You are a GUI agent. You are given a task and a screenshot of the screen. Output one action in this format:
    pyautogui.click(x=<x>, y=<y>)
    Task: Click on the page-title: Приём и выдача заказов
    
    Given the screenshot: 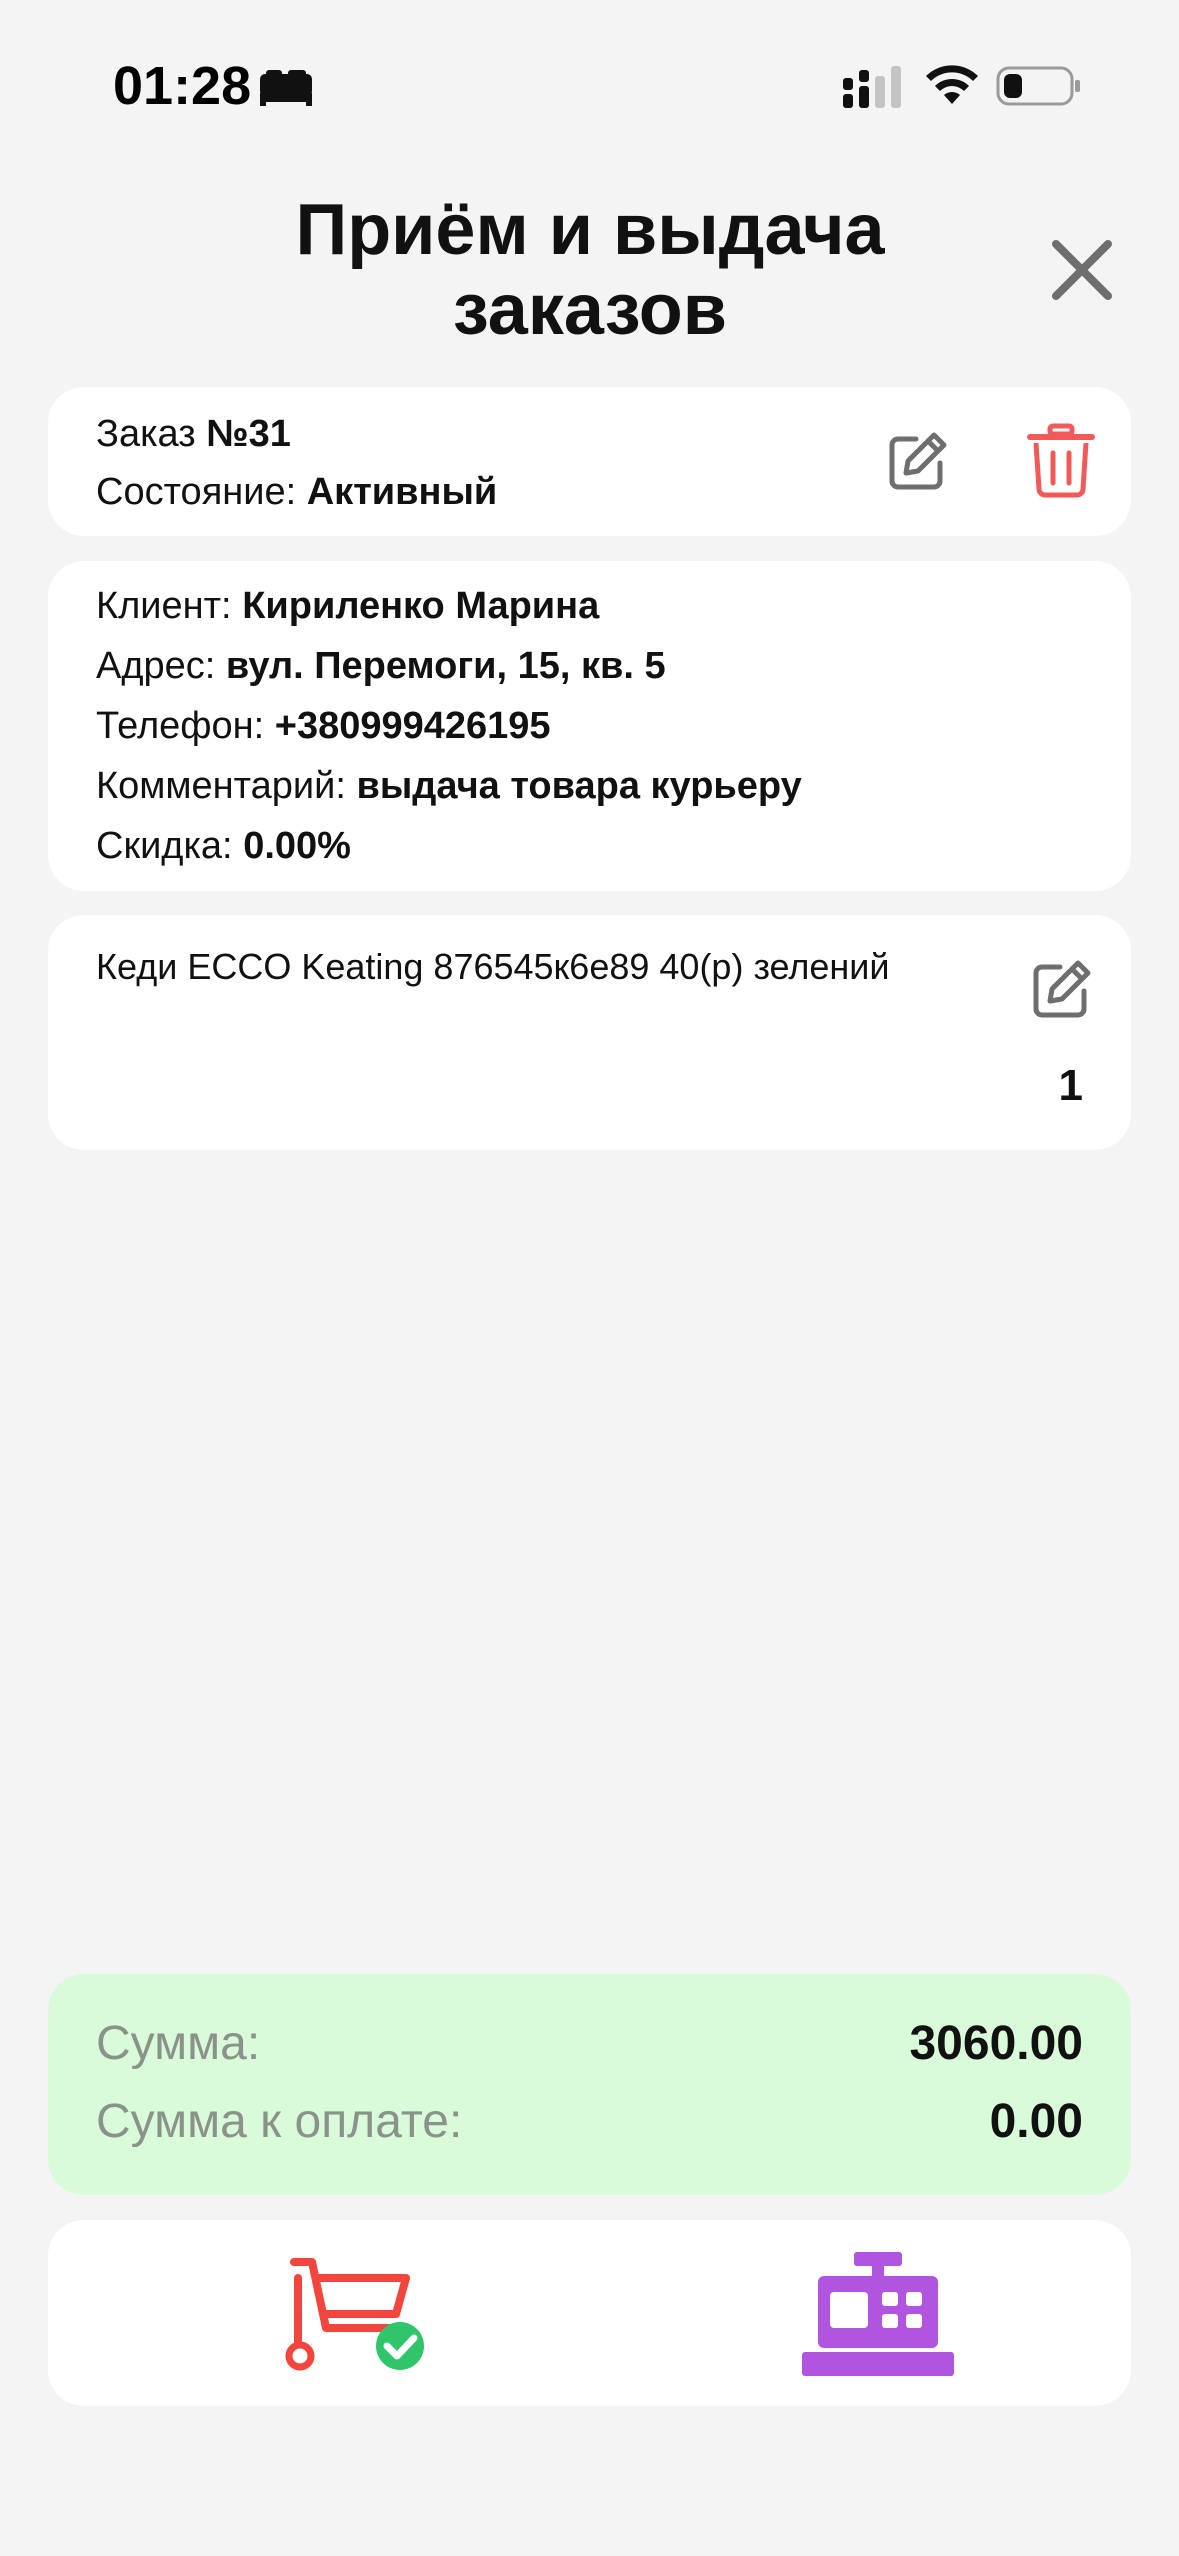 What is the action you would take?
    pyautogui.click(x=590, y=270)
    